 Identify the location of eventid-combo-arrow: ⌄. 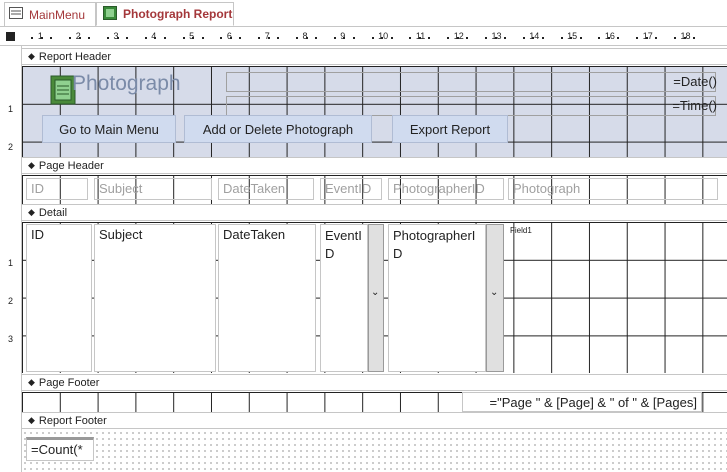
(376, 298).